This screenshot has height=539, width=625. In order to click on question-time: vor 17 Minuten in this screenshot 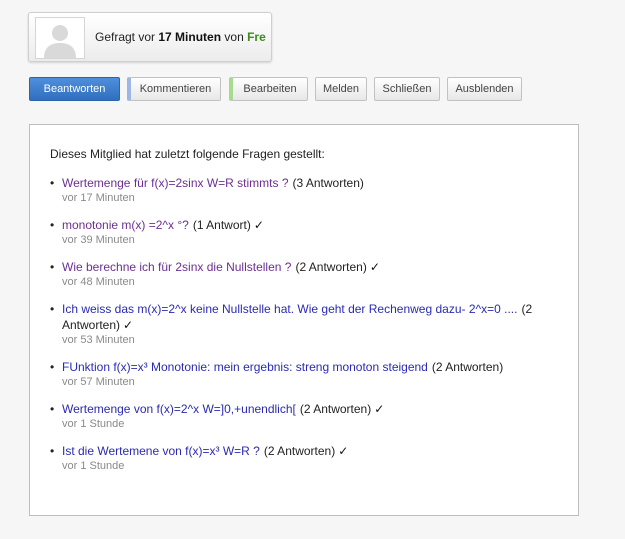, I will do `click(98, 198)`.